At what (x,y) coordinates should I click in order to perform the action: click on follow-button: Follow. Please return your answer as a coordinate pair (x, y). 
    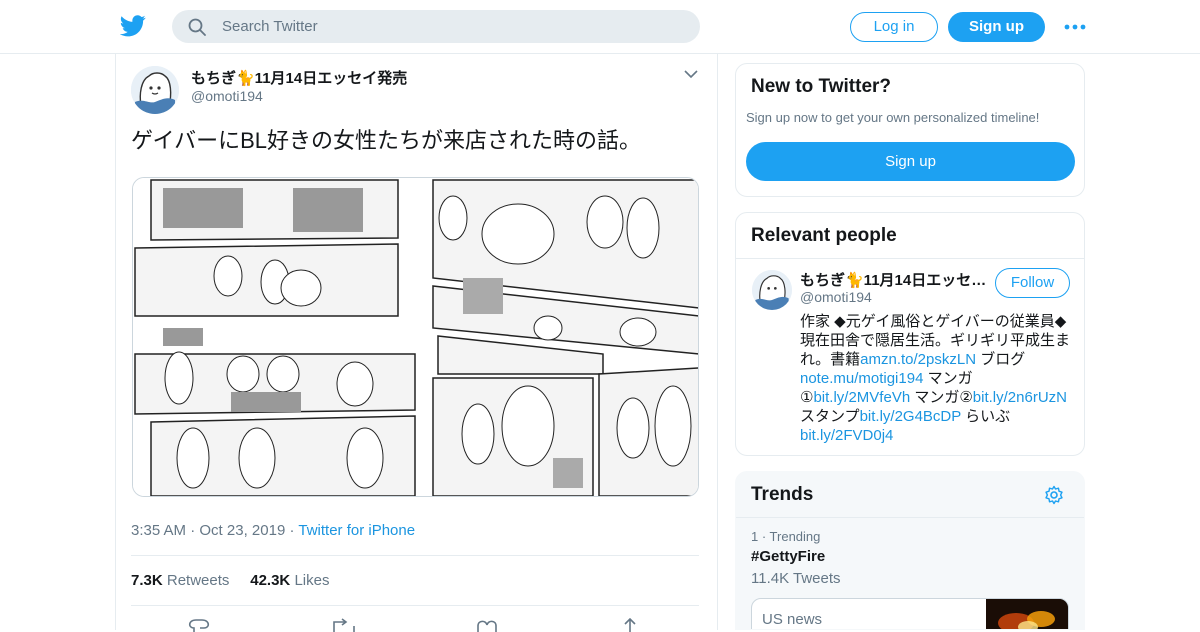
    Looking at the image, I should click on (1032, 283).